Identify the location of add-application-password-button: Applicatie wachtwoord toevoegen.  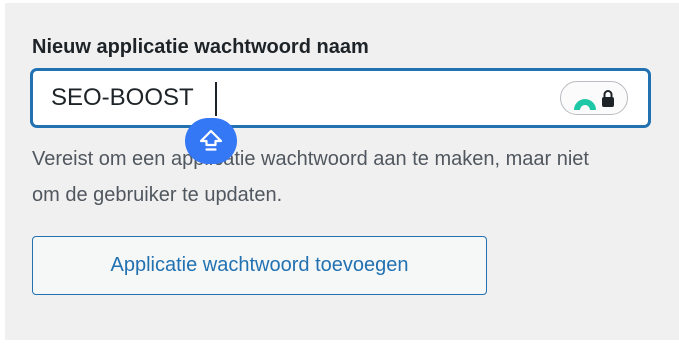
(259, 265).